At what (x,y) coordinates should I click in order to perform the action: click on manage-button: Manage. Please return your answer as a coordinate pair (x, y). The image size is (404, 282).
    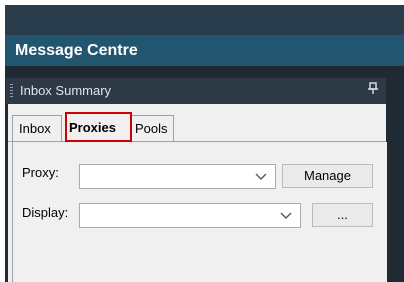
    Looking at the image, I should click on (327, 176).